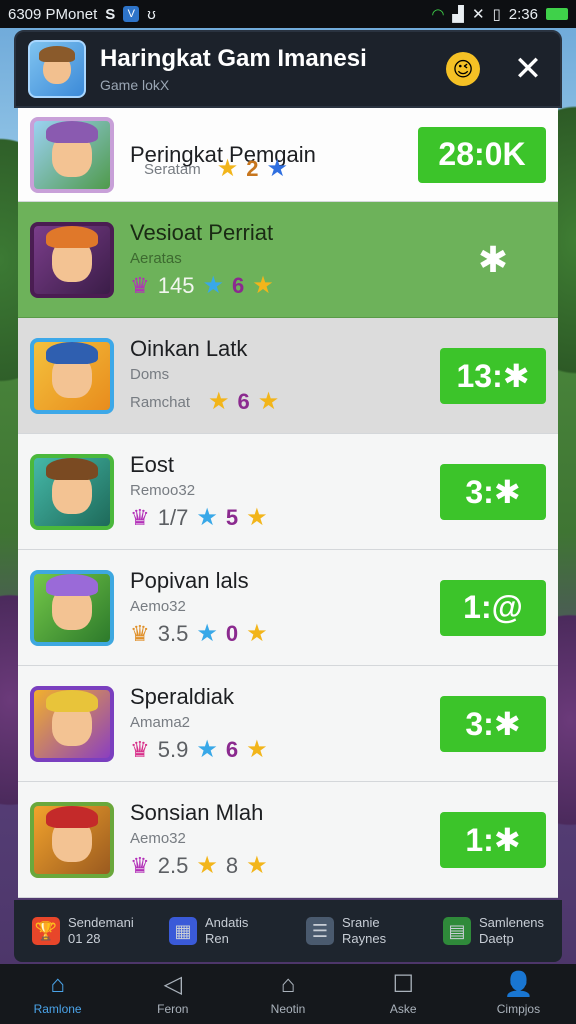  Describe the element at coordinates (493, 375) in the screenshot. I see `score-button: 13:✱` at that location.